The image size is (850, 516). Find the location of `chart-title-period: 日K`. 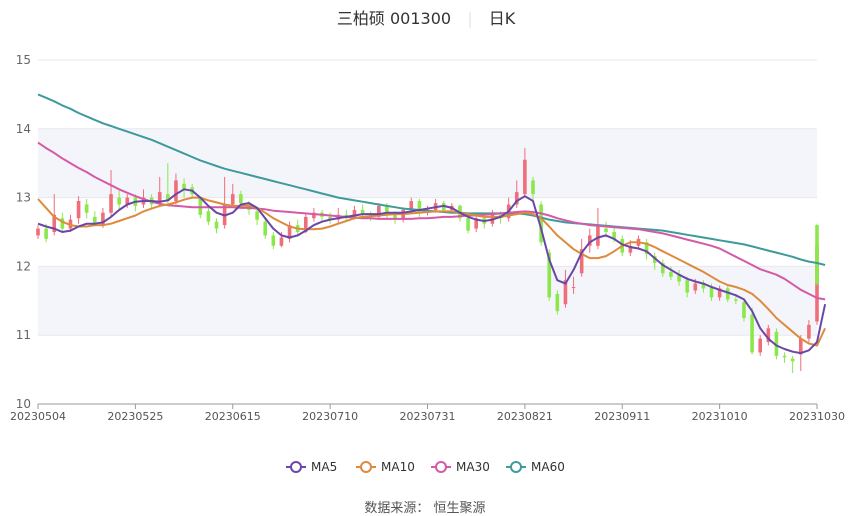

chart-title-period: 日K is located at coordinates (502, 18).